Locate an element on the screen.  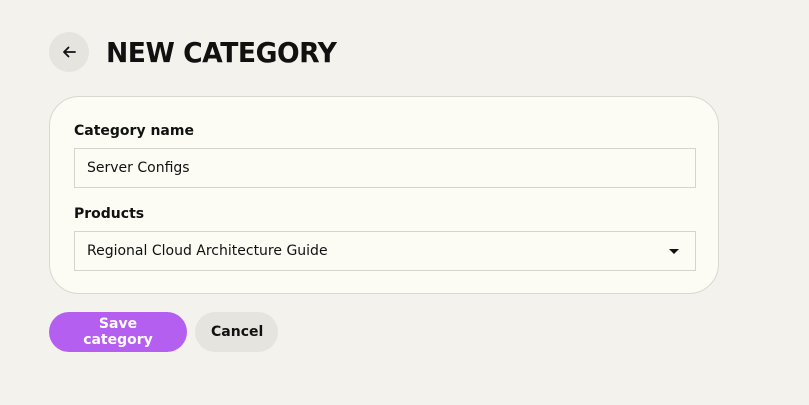
cancel-button: Cancel is located at coordinates (236, 332).